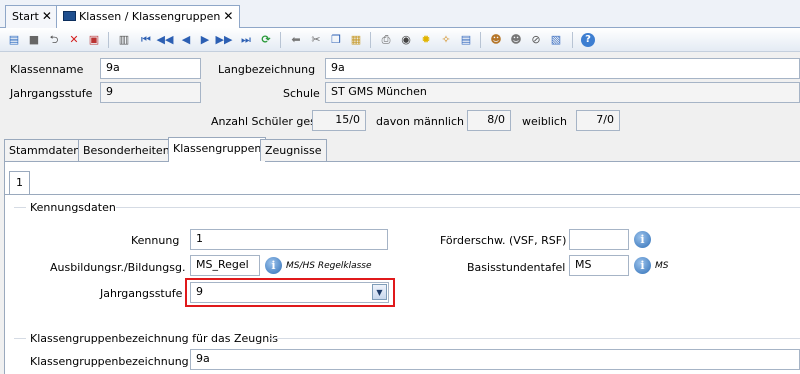 The image size is (800, 374). I want to click on klassengruppenbezeichnung-label: Klassengruppenbezeichnung, so click(109, 361).